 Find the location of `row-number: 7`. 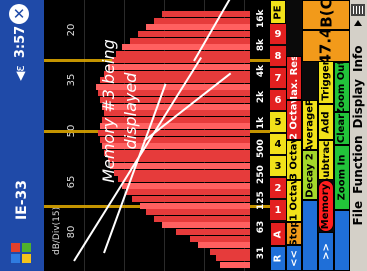

row-number: 7 is located at coordinates (278, 78).